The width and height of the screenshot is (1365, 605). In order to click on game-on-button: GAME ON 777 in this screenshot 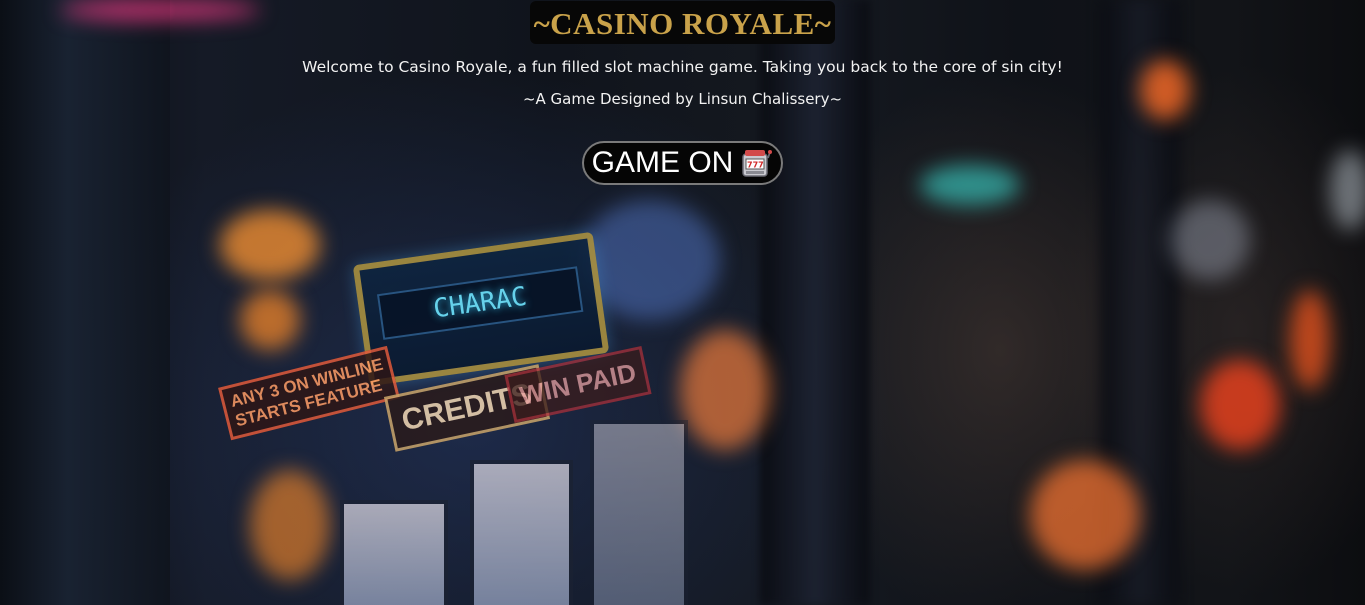, I will do `click(682, 163)`.